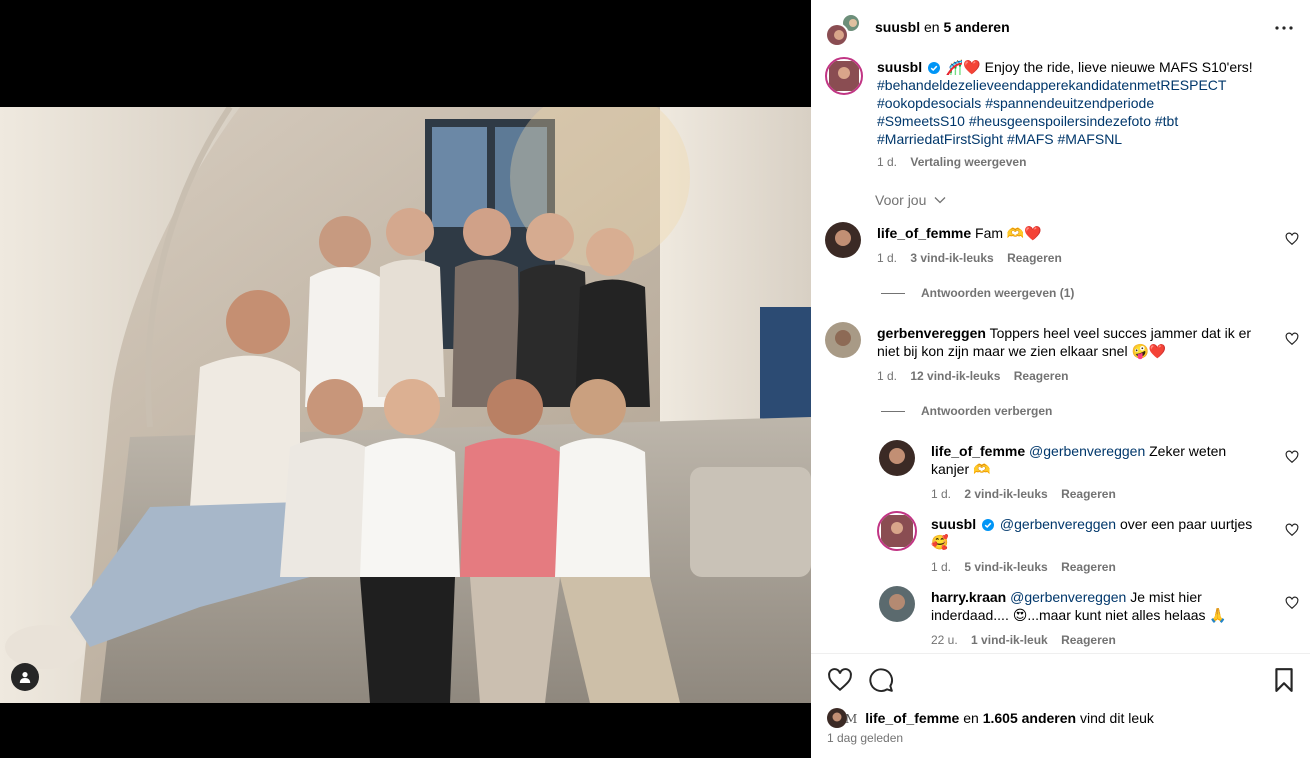 The image size is (1310, 758). I want to click on header-joiner: en, so click(932, 27).